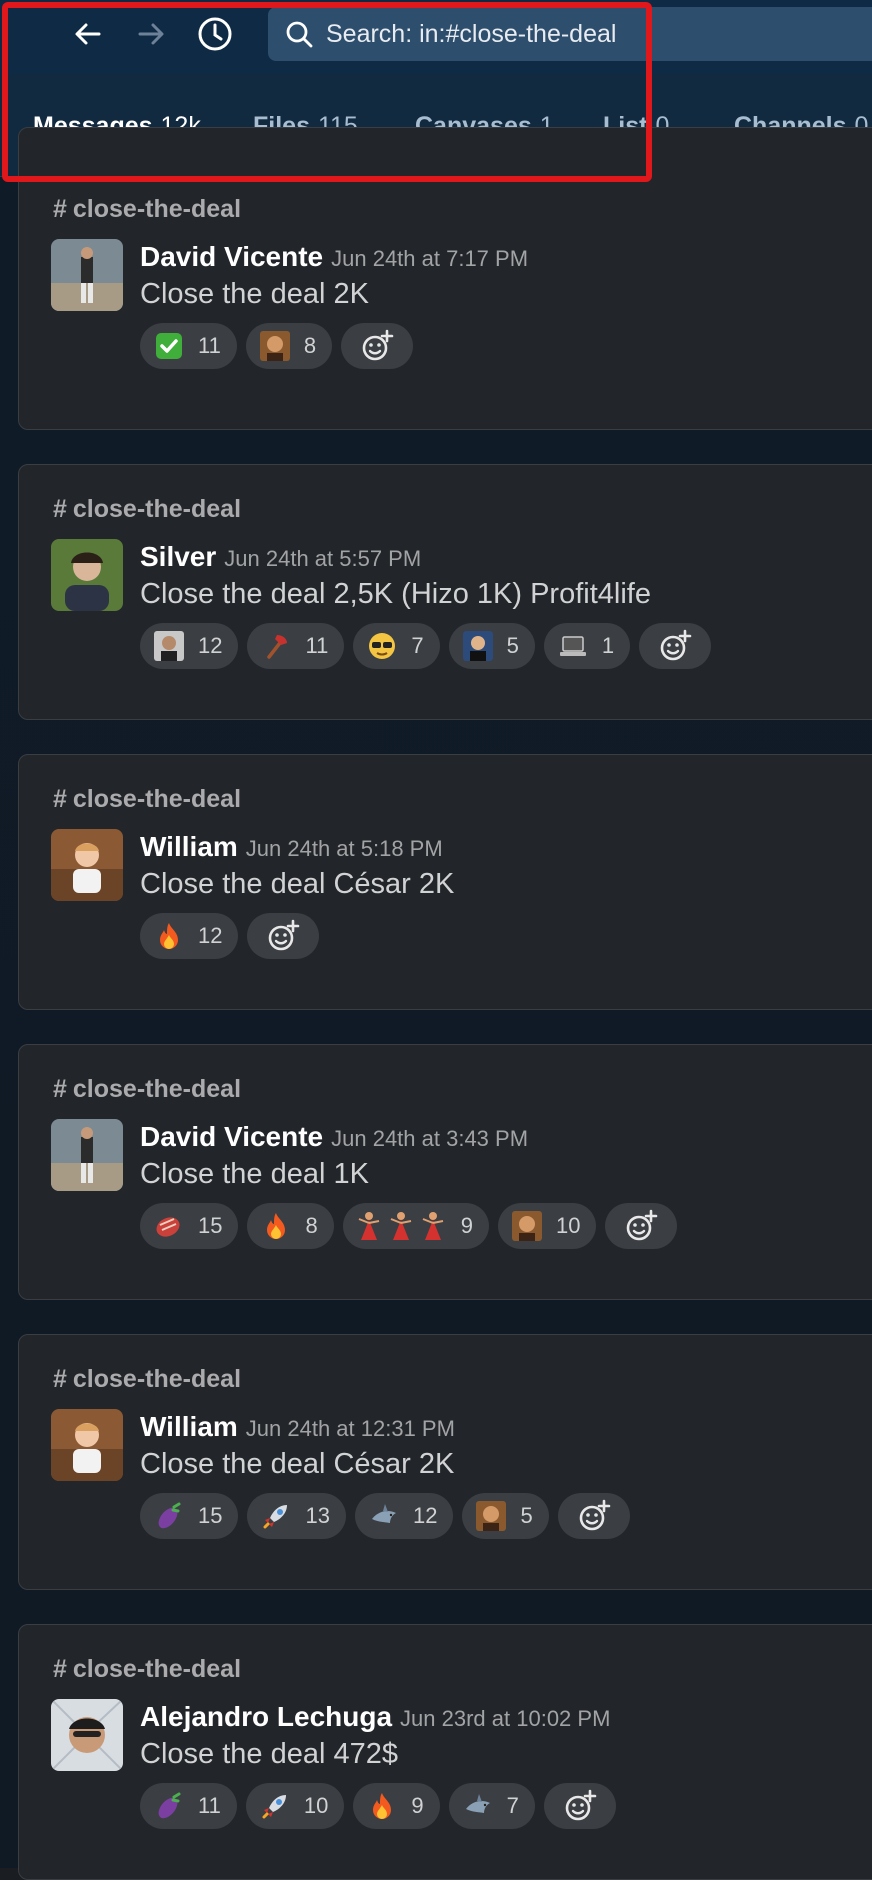  What do you see at coordinates (276, 646) in the screenshot?
I see `axe-icon` at bounding box center [276, 646].